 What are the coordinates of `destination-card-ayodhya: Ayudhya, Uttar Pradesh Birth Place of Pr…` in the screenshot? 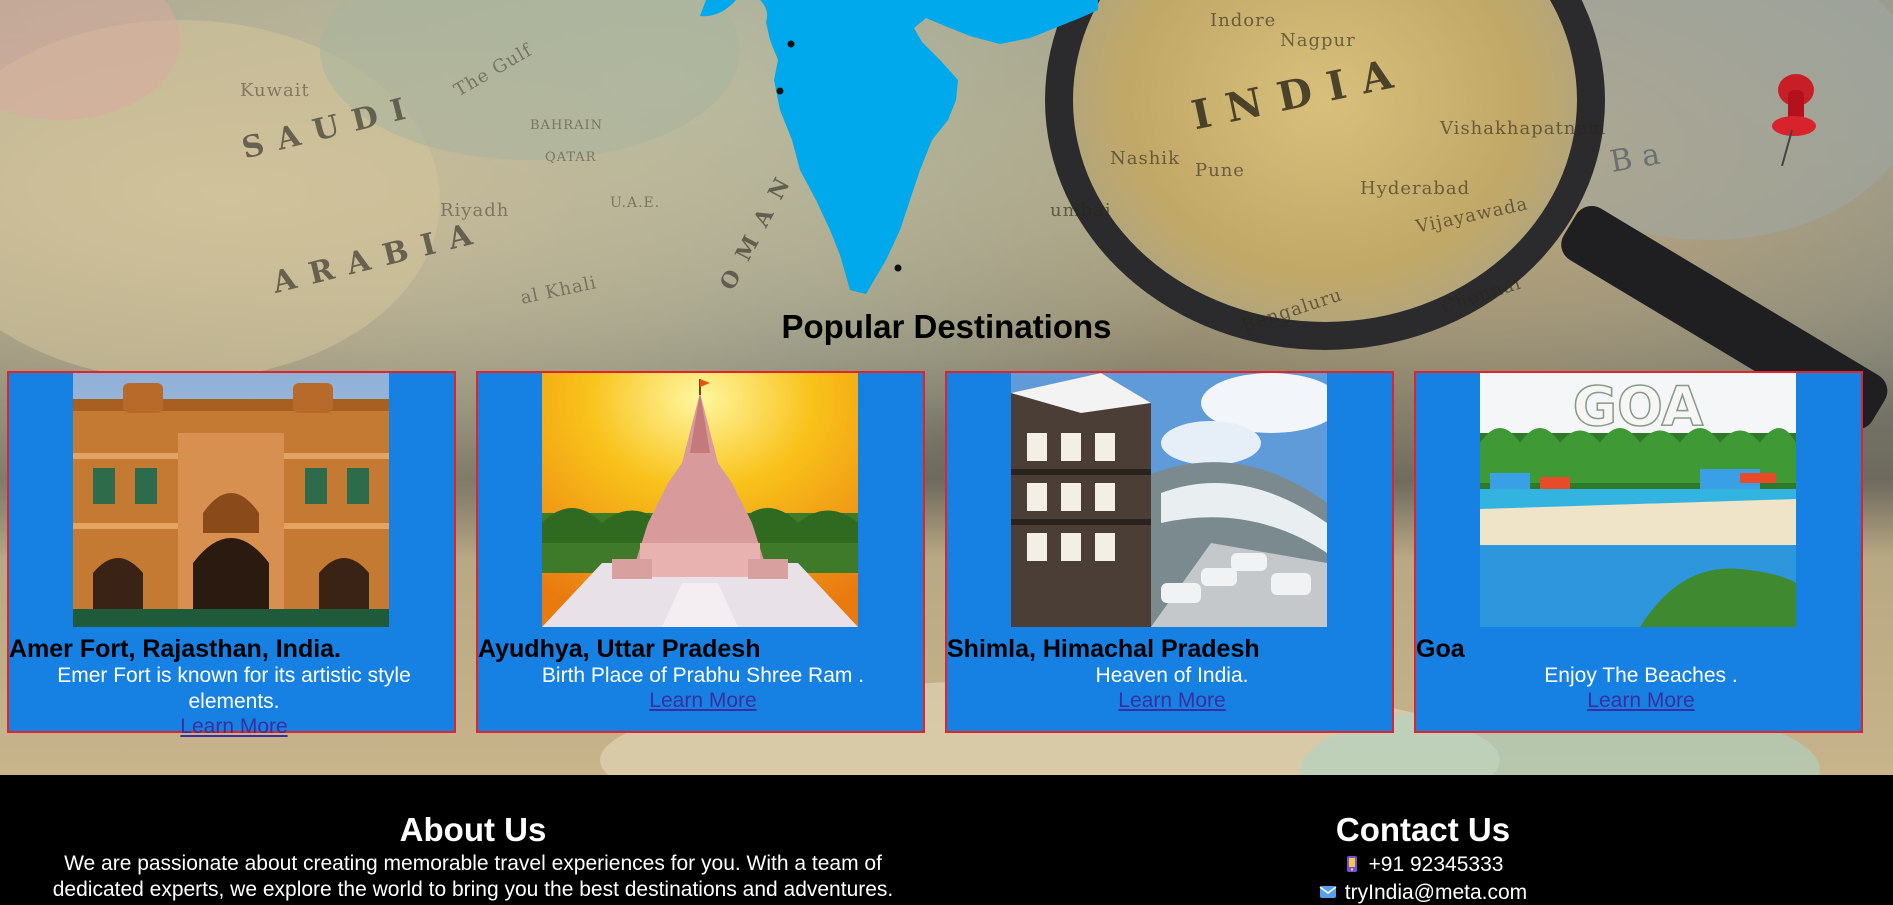 It's located at (700, 552).